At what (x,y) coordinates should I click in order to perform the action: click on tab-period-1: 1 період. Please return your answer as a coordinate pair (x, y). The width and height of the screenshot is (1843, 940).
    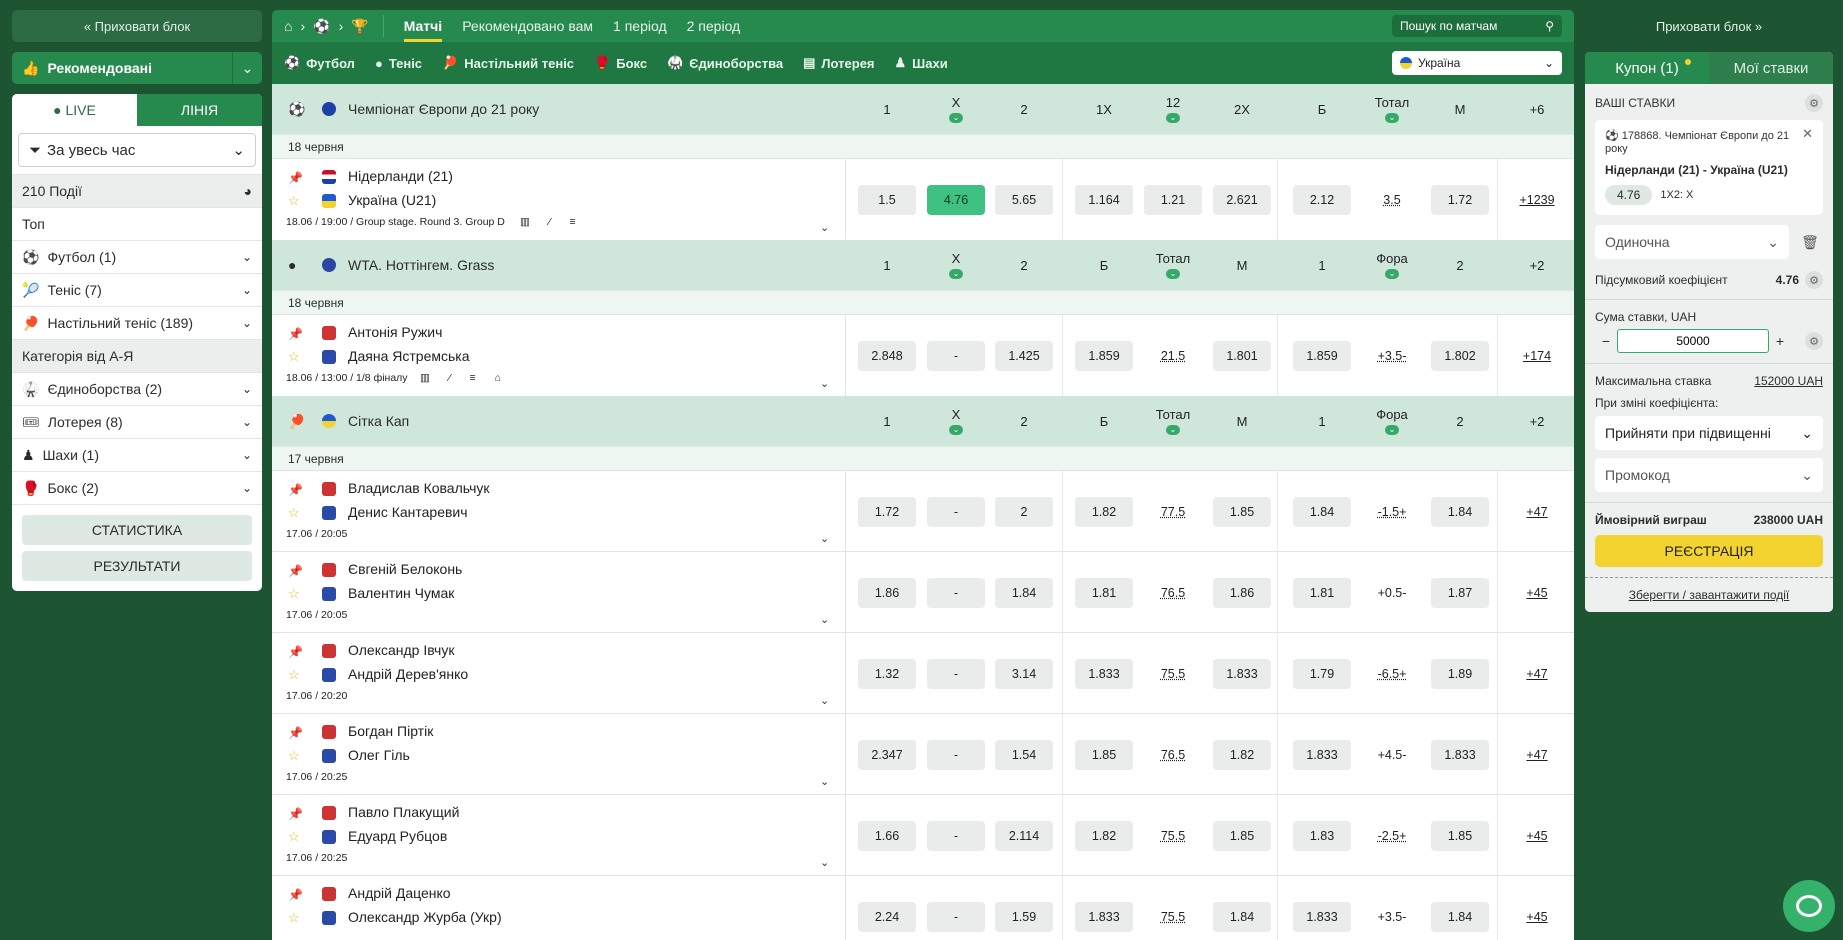
    Looking at the image, I should click on (640, 26).